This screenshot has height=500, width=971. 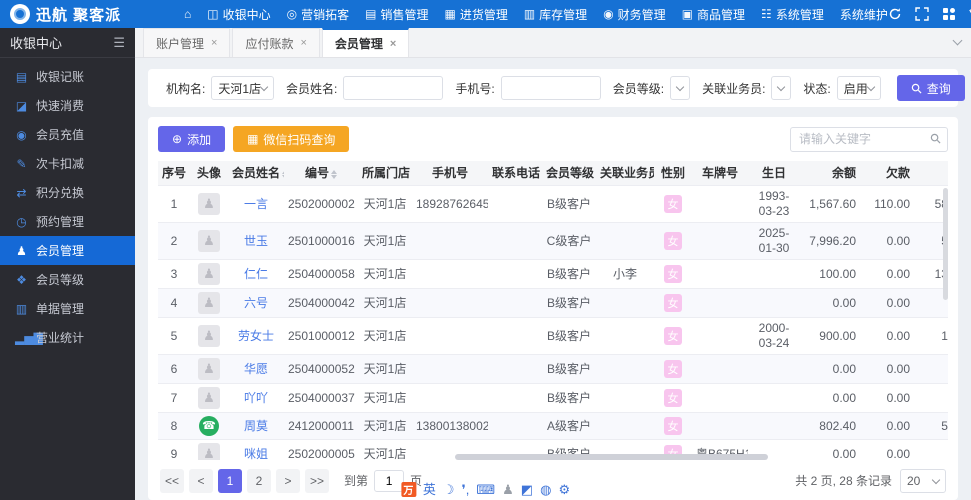 I want to click on wechat-phone-icon: ☎, so click(x=209, y=425).